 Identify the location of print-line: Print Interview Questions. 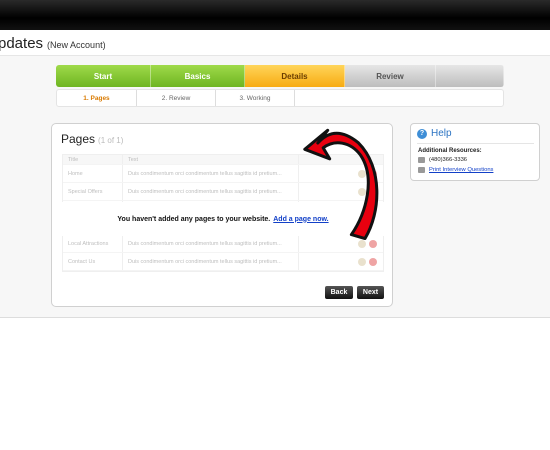
(455, 170).